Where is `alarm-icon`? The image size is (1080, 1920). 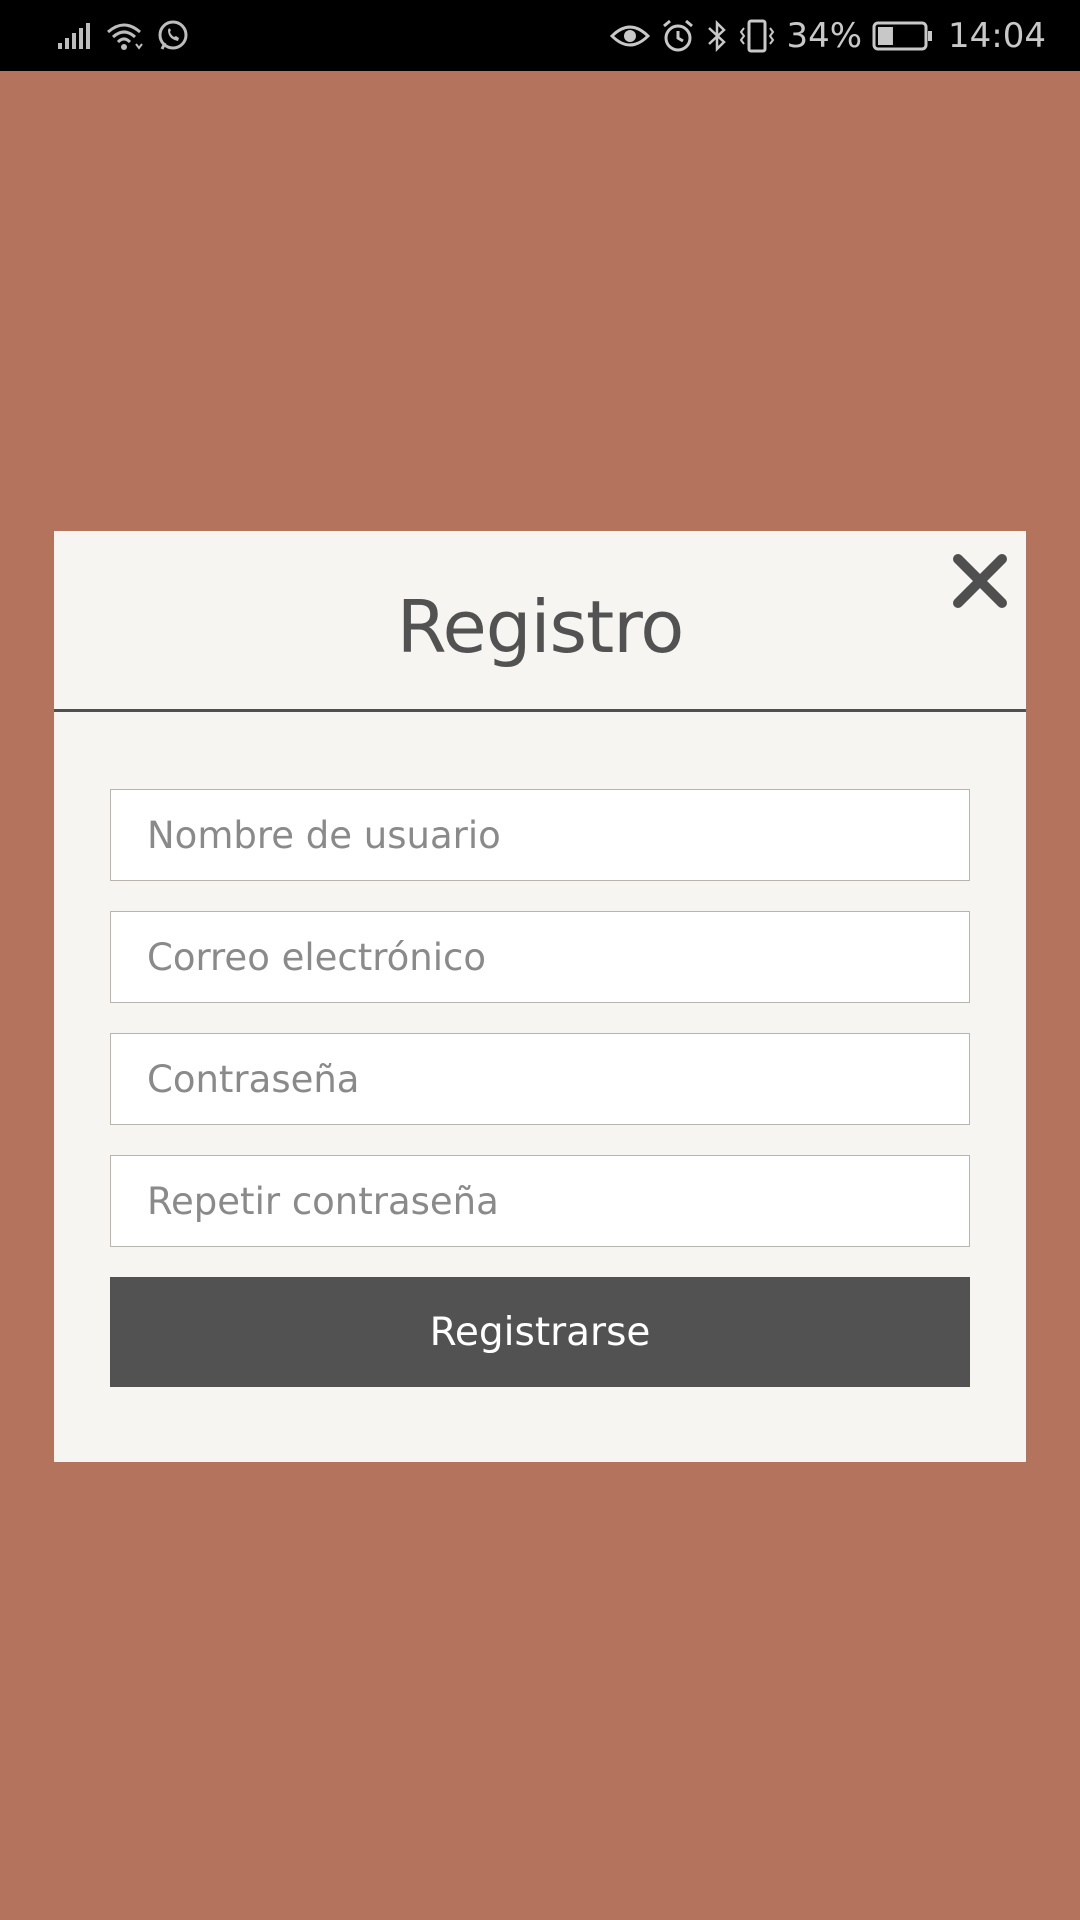 alarm-icon is located at coordinates (678, 36).